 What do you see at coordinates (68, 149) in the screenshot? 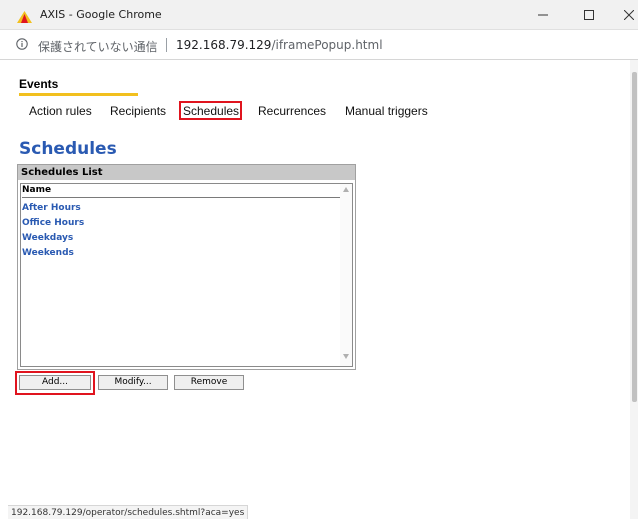
I see `page-title: Schedules` at bounding box center [68, 149].